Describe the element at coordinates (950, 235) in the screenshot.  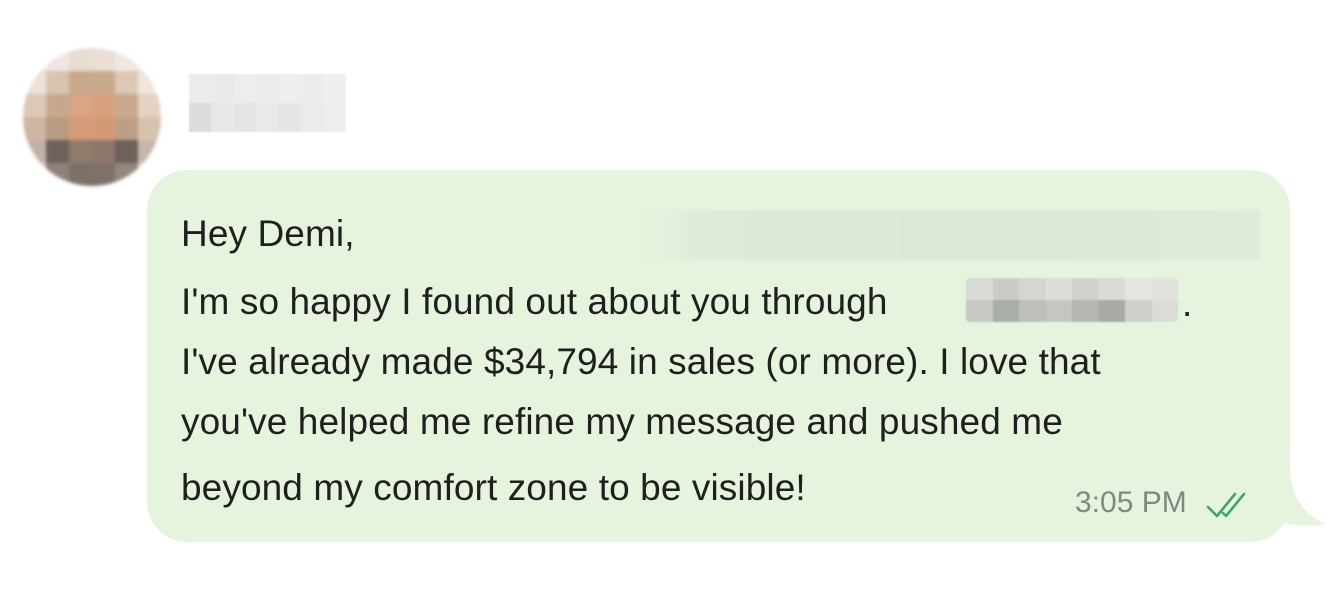
I see `redacted-area` at that location.